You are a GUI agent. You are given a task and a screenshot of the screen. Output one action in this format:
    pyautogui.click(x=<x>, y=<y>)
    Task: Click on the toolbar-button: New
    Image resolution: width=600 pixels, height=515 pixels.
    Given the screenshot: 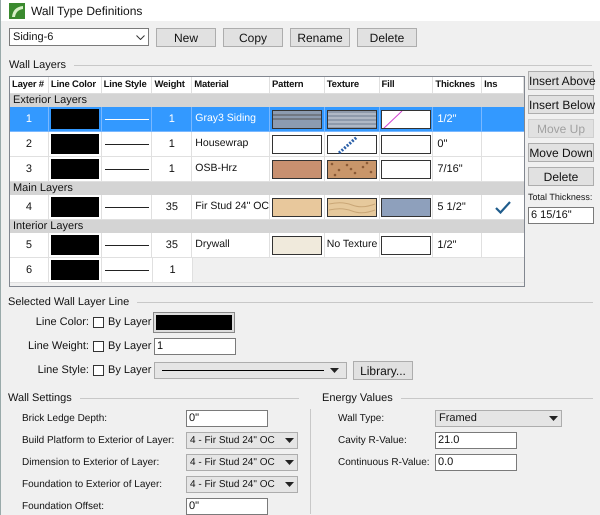 What is the action you would take?
    pyautogui.click(x=186, y=37)
    